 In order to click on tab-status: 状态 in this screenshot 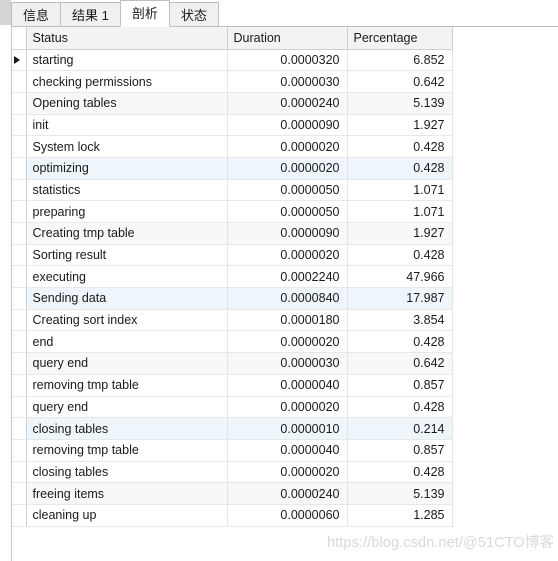, I will do `click(193, 14)`.